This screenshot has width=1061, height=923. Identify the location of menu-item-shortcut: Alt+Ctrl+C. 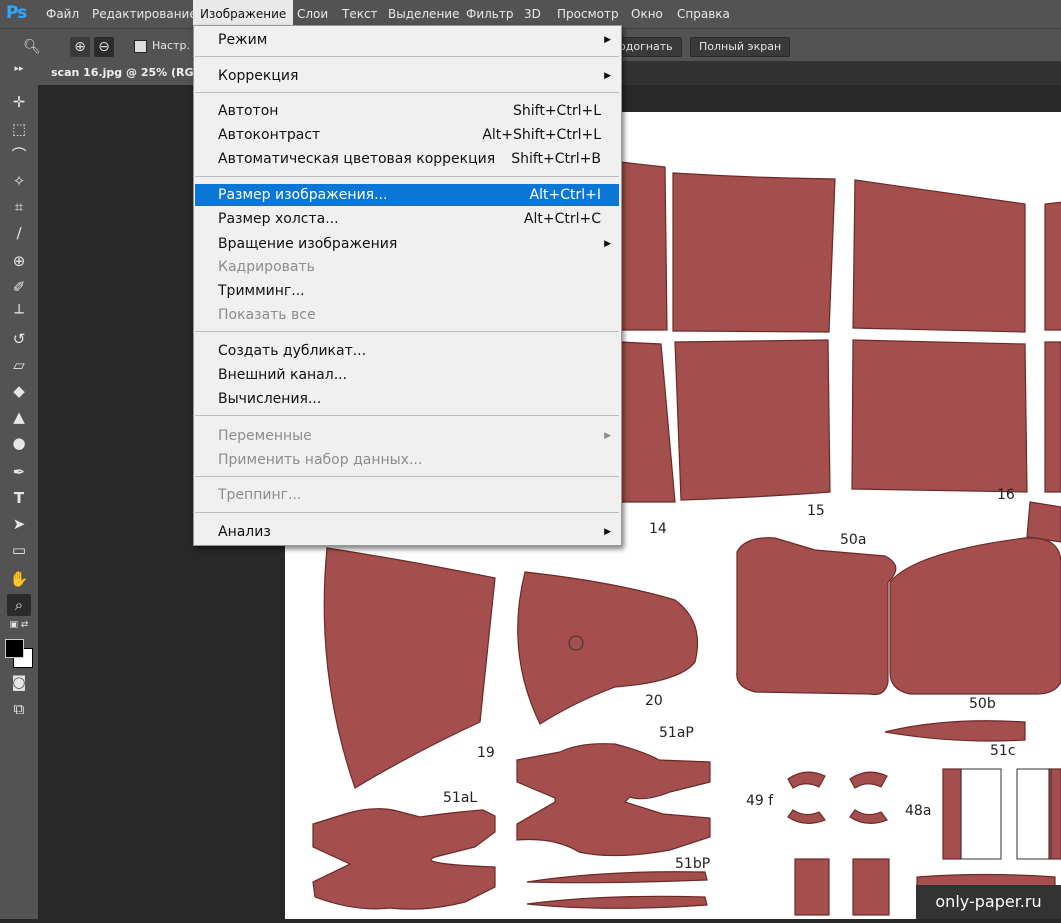
(562, 219).